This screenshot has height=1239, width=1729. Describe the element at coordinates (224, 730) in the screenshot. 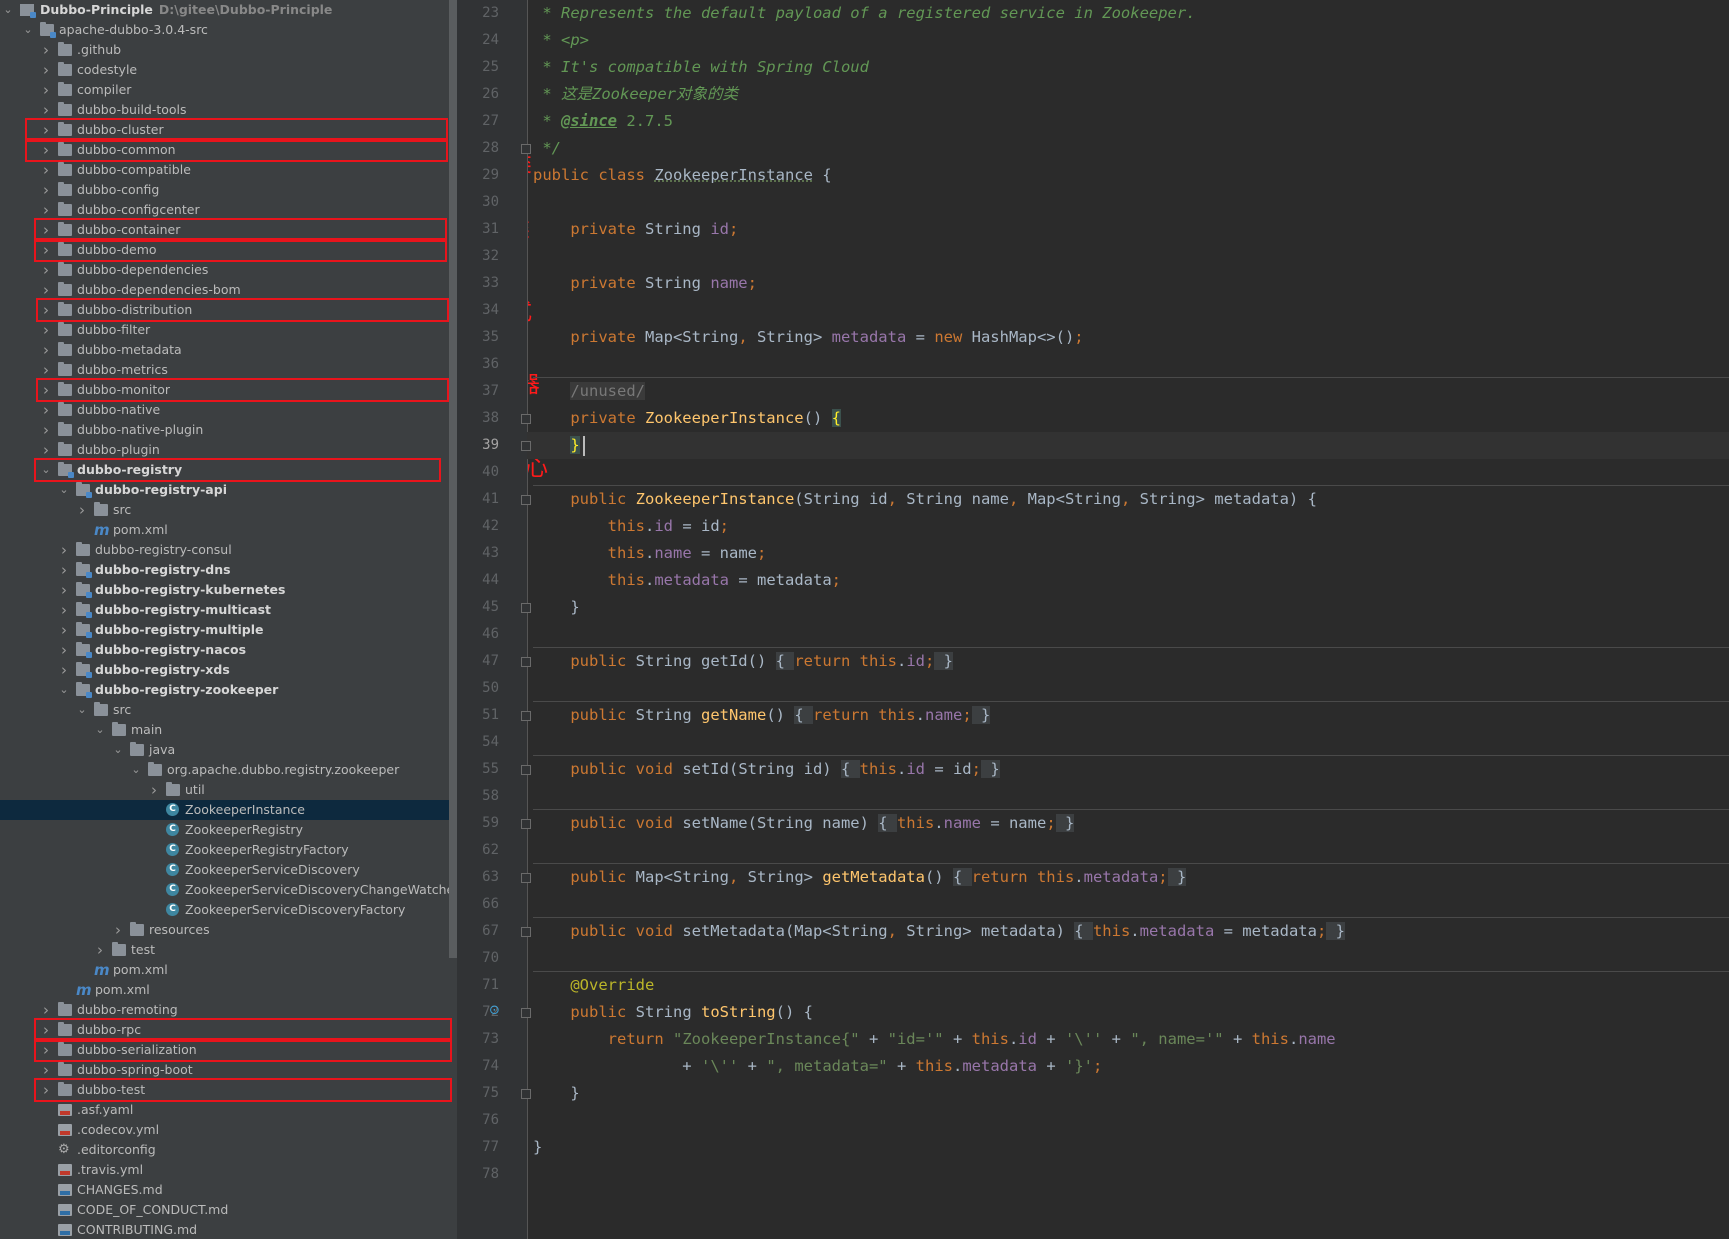

I see `tree-item-main: ⌄ main` at that location.